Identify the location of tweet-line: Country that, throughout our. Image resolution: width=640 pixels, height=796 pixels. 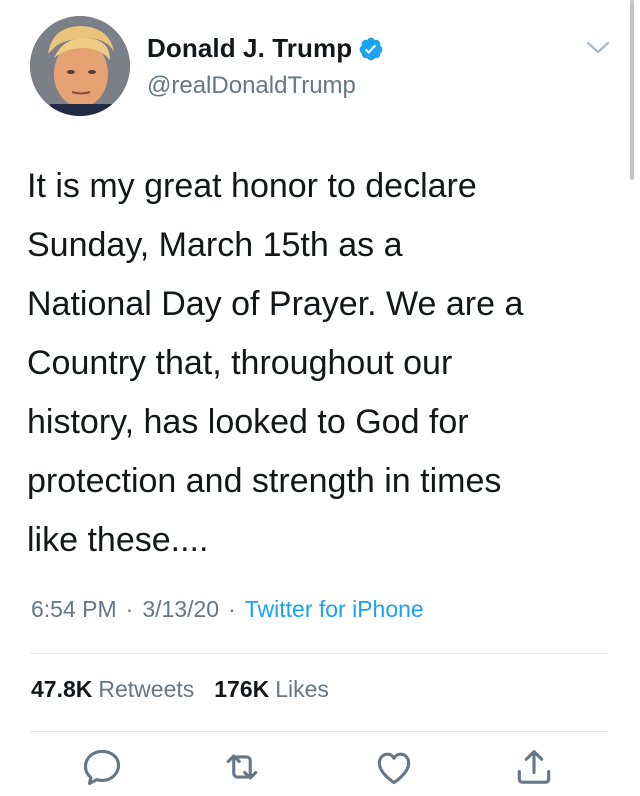
(240, 363).